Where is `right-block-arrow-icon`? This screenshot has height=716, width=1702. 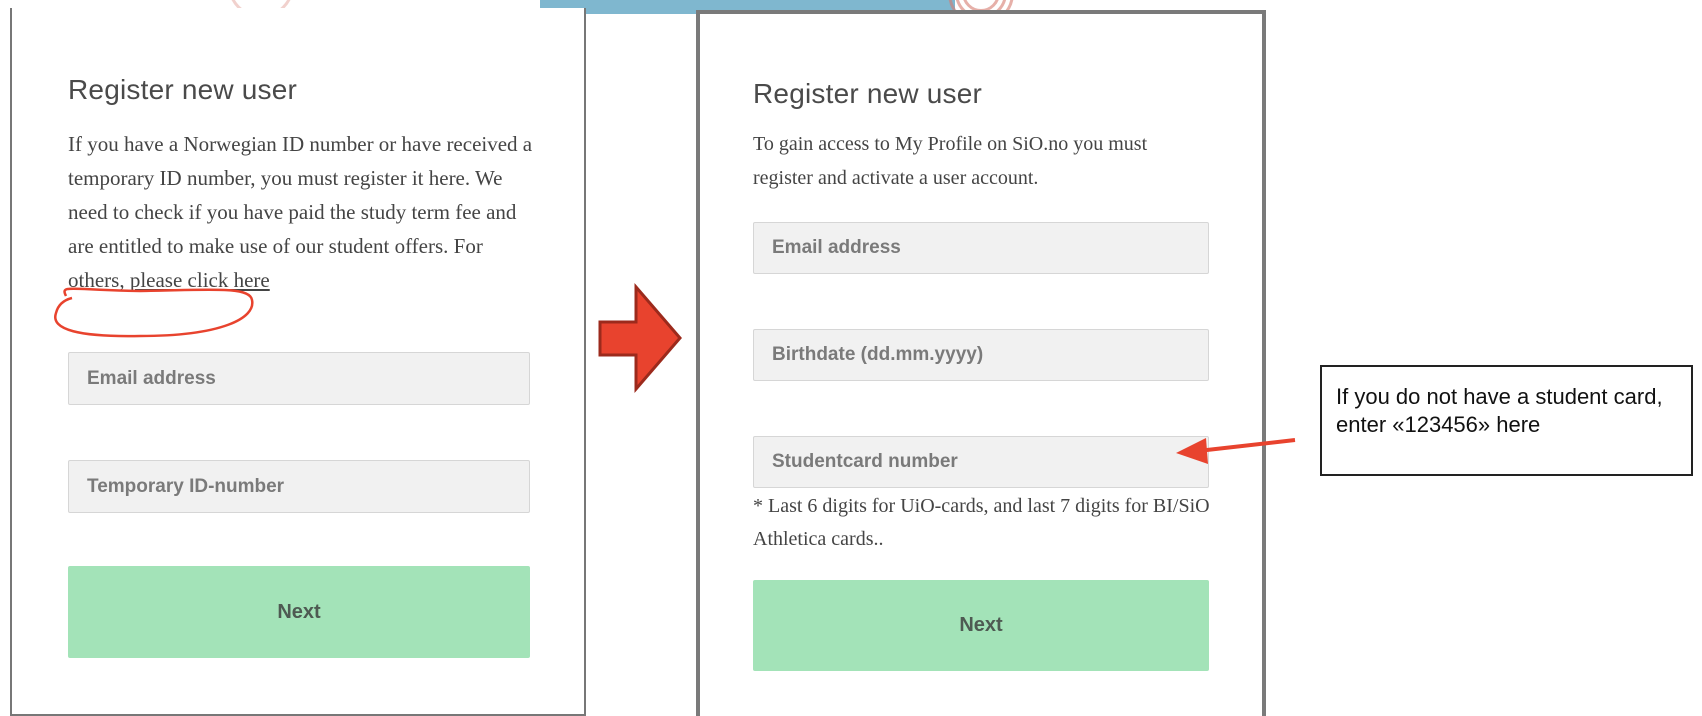 right-block-arrow-icon is located at coordinates (640, 338).